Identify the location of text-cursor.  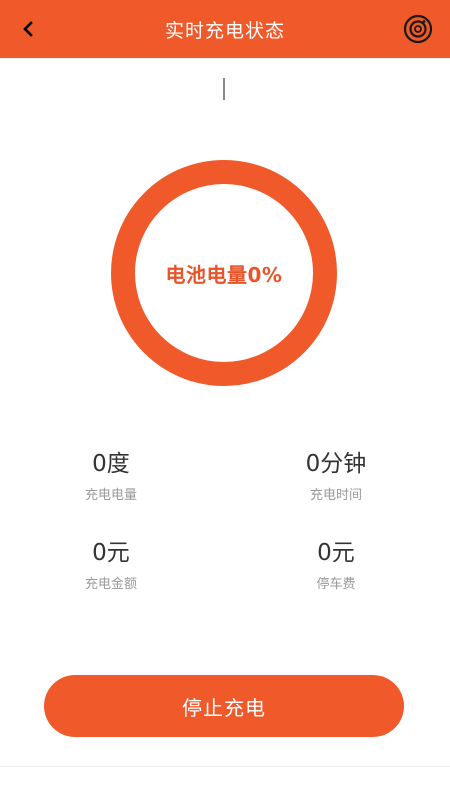
(224, 89).